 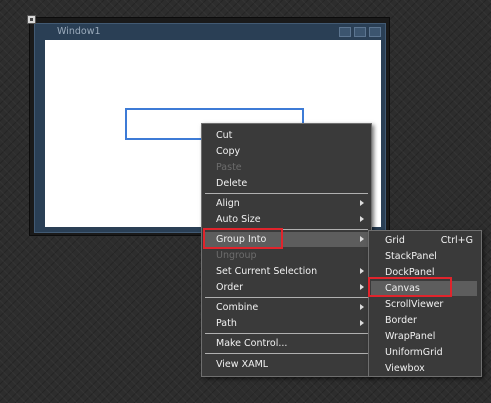 I want to click on window-title: Window1, so click(x=79, y=31).